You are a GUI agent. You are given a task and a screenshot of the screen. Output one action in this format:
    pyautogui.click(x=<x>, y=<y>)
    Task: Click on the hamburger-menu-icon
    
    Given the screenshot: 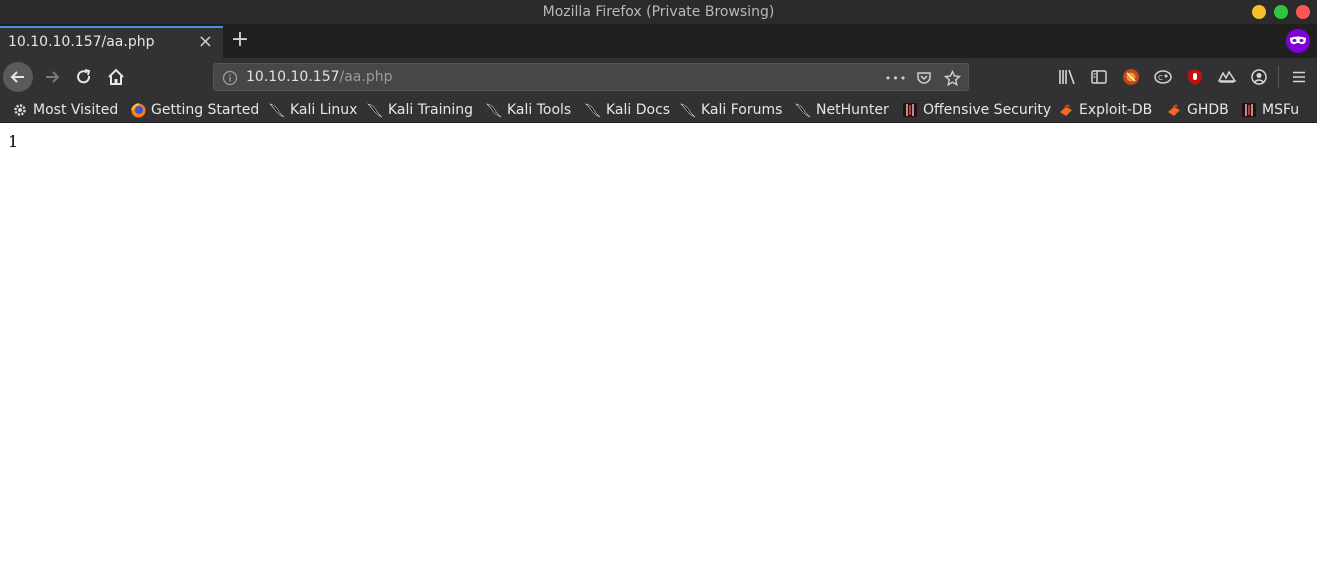 What is the action you would take?
    pyautogui.click(x=1299, y=77)
    